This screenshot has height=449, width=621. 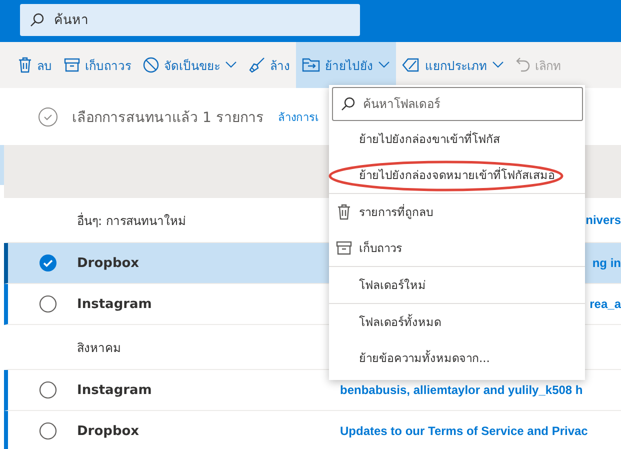 What do you see at coordinates (47, 263) in the screenshot?
I see `checked-circle-icon` at bounding box center [47, 263].